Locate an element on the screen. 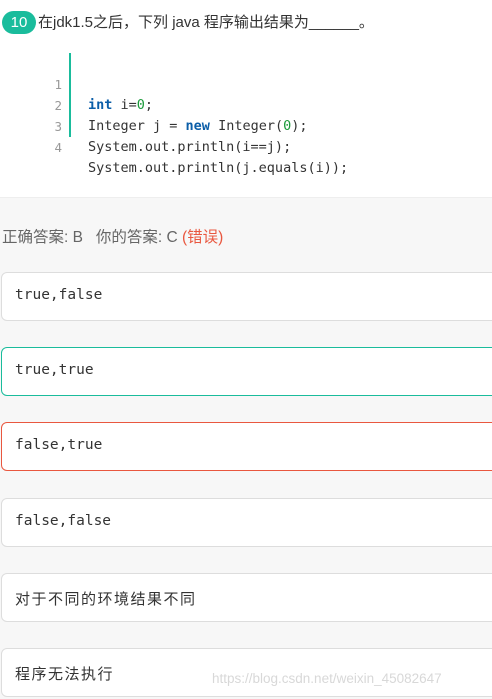 This screenshot has width=492, height=699. option-a: true,false is located at coordinates (246, 296).